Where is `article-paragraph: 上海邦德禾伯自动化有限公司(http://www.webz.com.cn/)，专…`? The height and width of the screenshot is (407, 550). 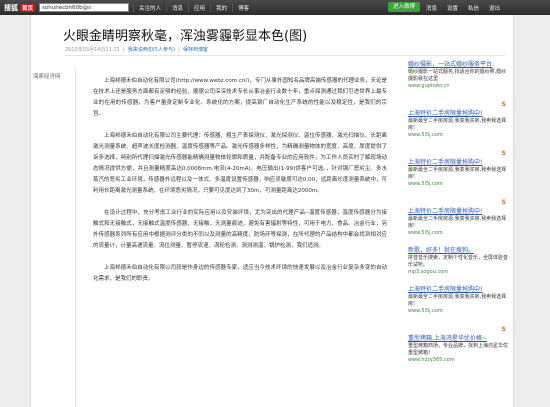
article-paragraph: 上海邦德禾伯自动化有限公司(http://www.webz.com.cn/)，专… is located at coordinates (240, 97).